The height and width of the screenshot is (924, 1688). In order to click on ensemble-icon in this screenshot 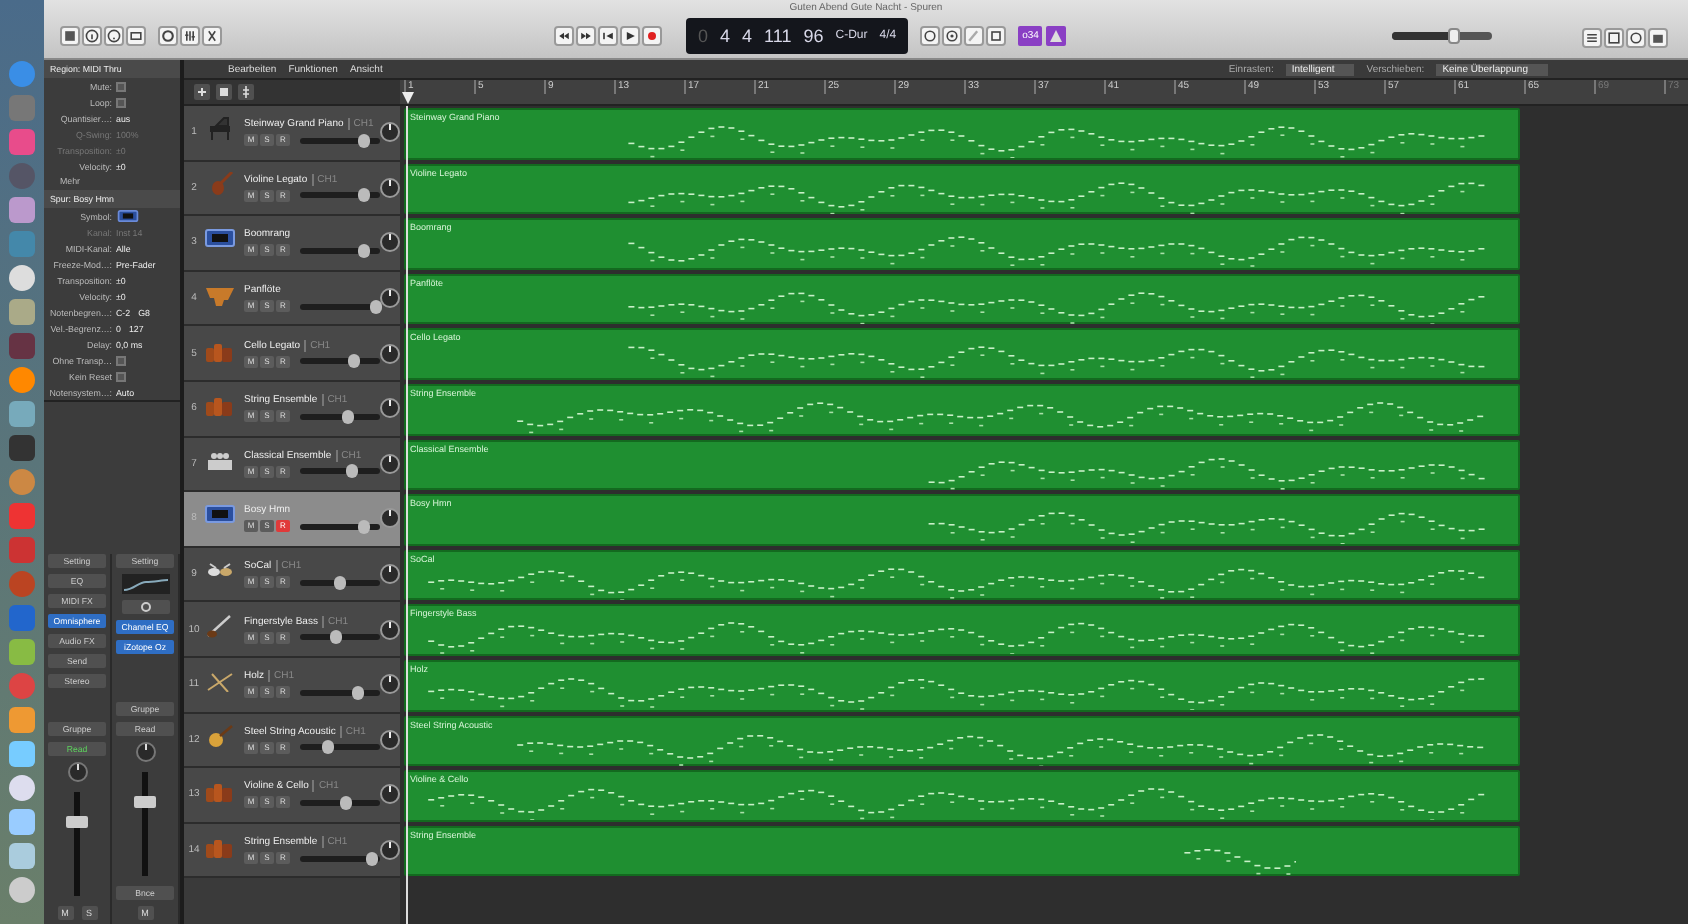, I will do `click(220, 459)`.